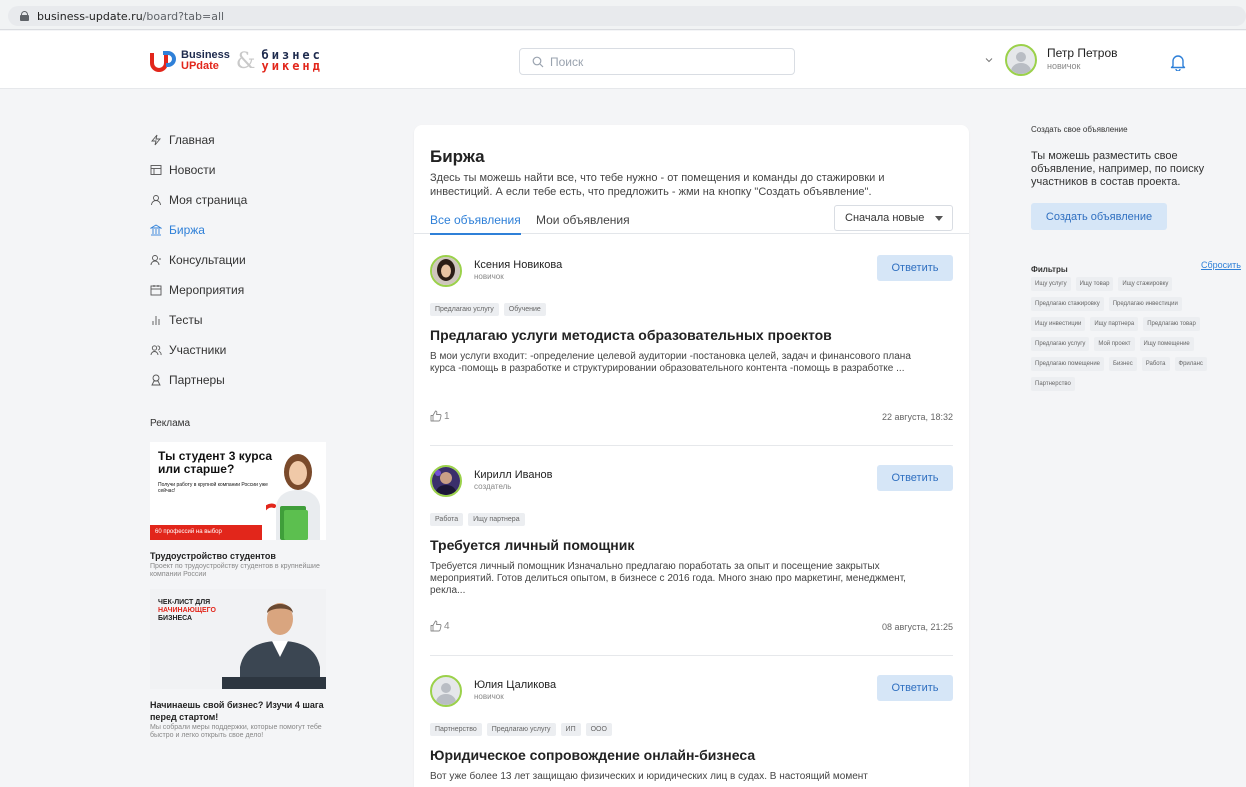  Describe the element at coordinates (260, 290) in the screenshot. I see `sidebar-item-events: Мероприятия` at that location.